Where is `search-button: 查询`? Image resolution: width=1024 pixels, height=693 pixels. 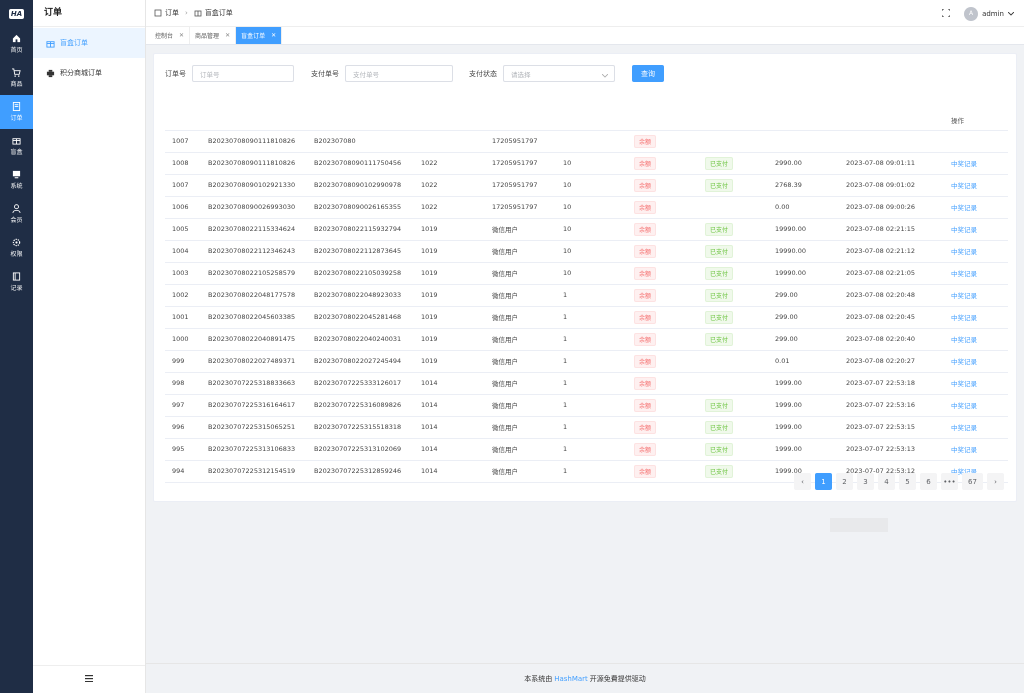 search-button: 查询 is located at coordinates (648, 73).